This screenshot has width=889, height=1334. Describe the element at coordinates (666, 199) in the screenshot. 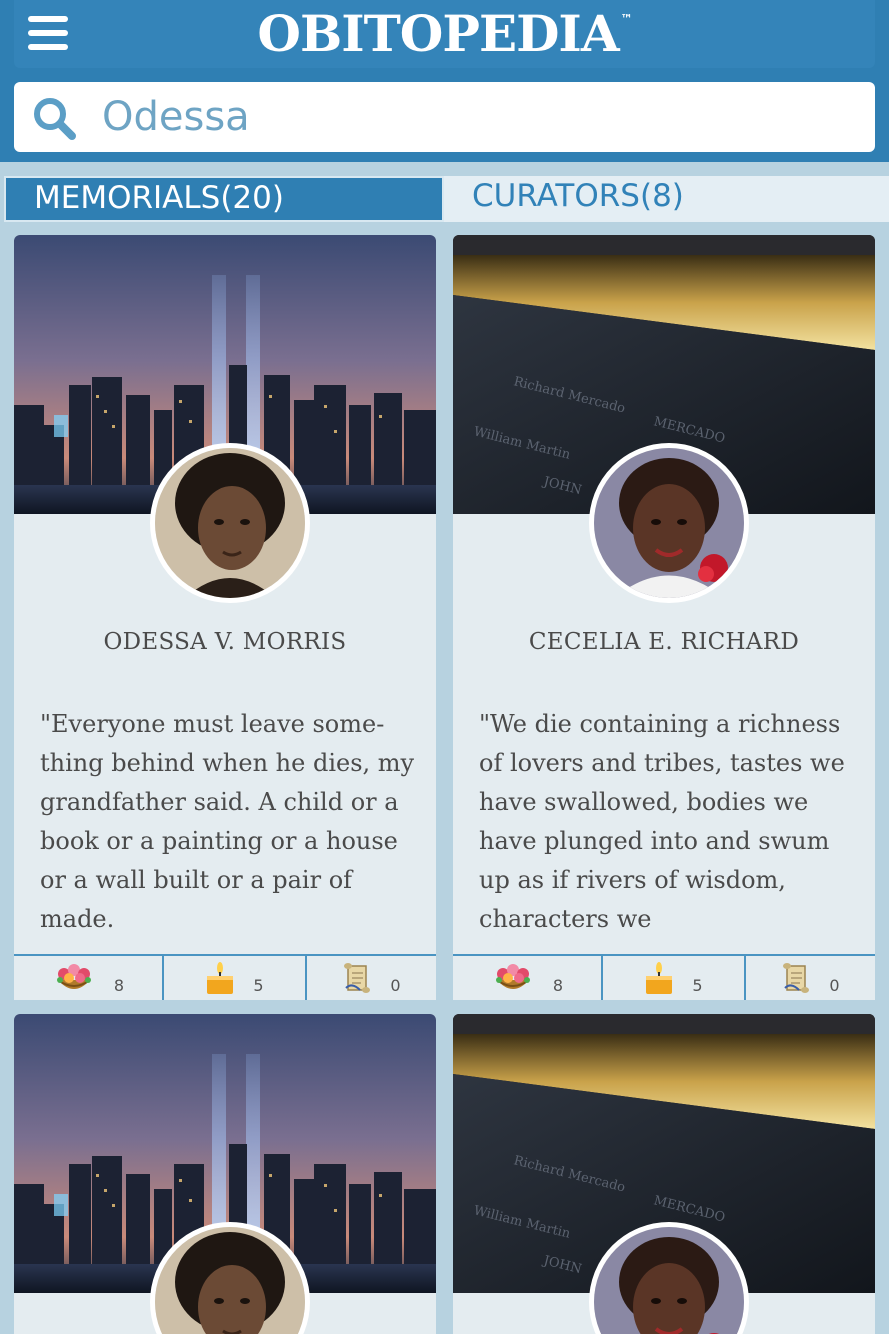

I see `tab-curators: CURATORS(8)` at that location.